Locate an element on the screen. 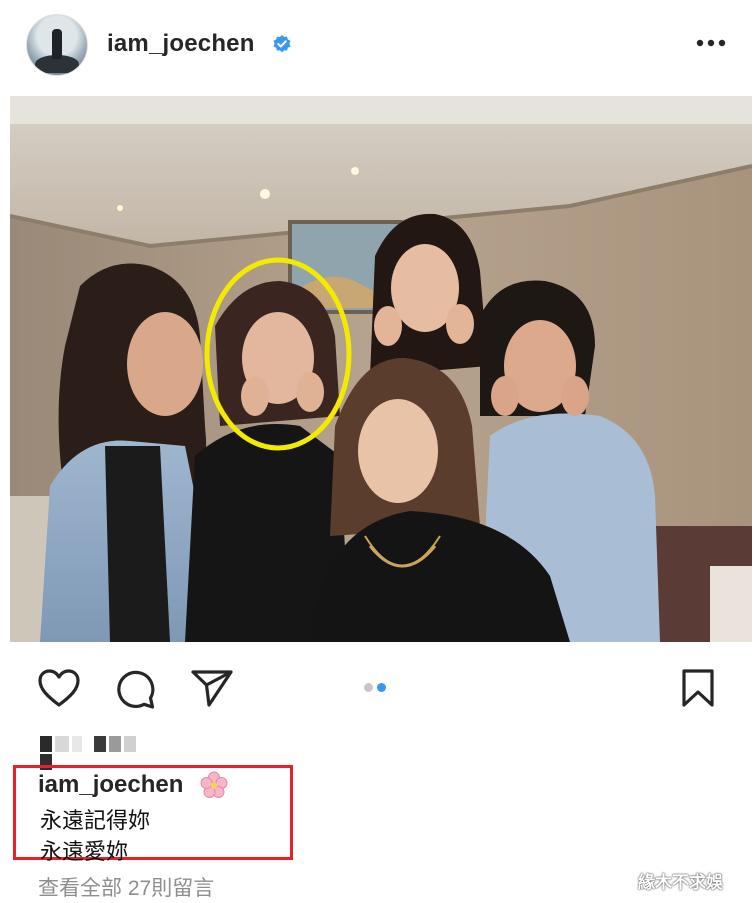 The width and height of the screenshot is (756, 903). avatar-figure is located at coordinates (57, 44).